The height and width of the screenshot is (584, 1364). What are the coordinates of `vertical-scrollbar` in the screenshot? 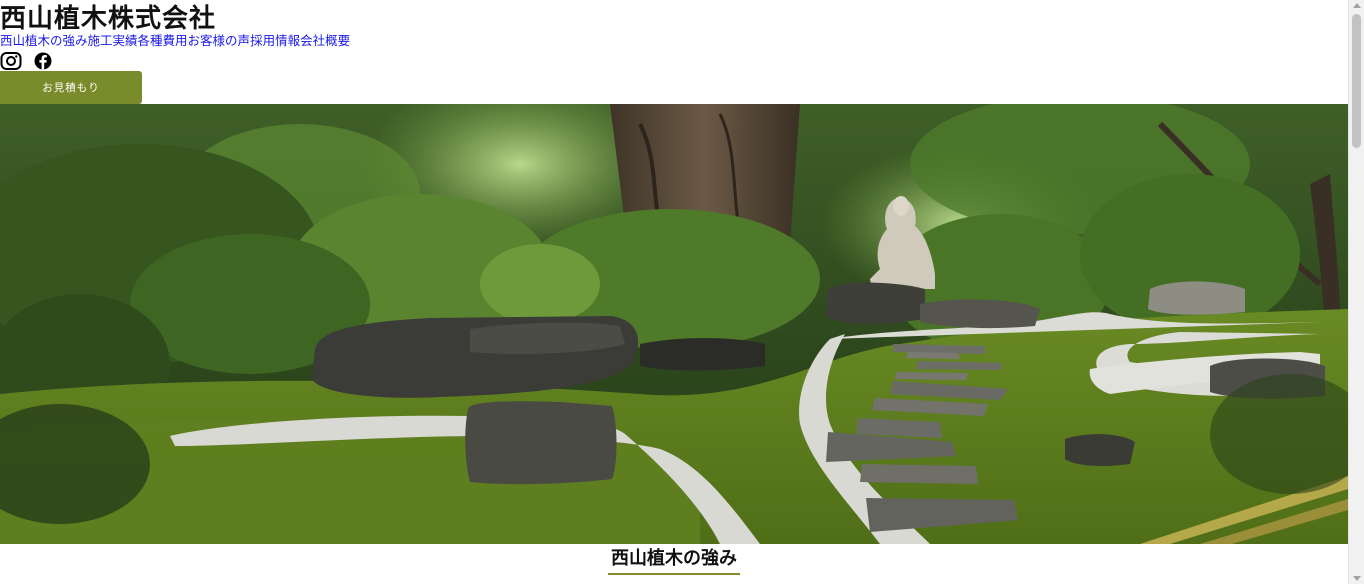 It's located at (1356, 292).